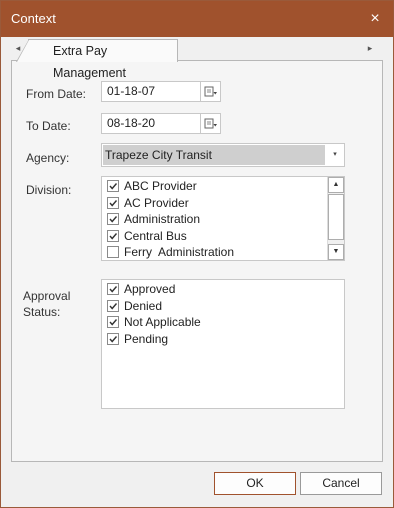 The height and width of the screenshot is (508, 394). I want to click on list-item: ABC Provider, so click(223, 186).